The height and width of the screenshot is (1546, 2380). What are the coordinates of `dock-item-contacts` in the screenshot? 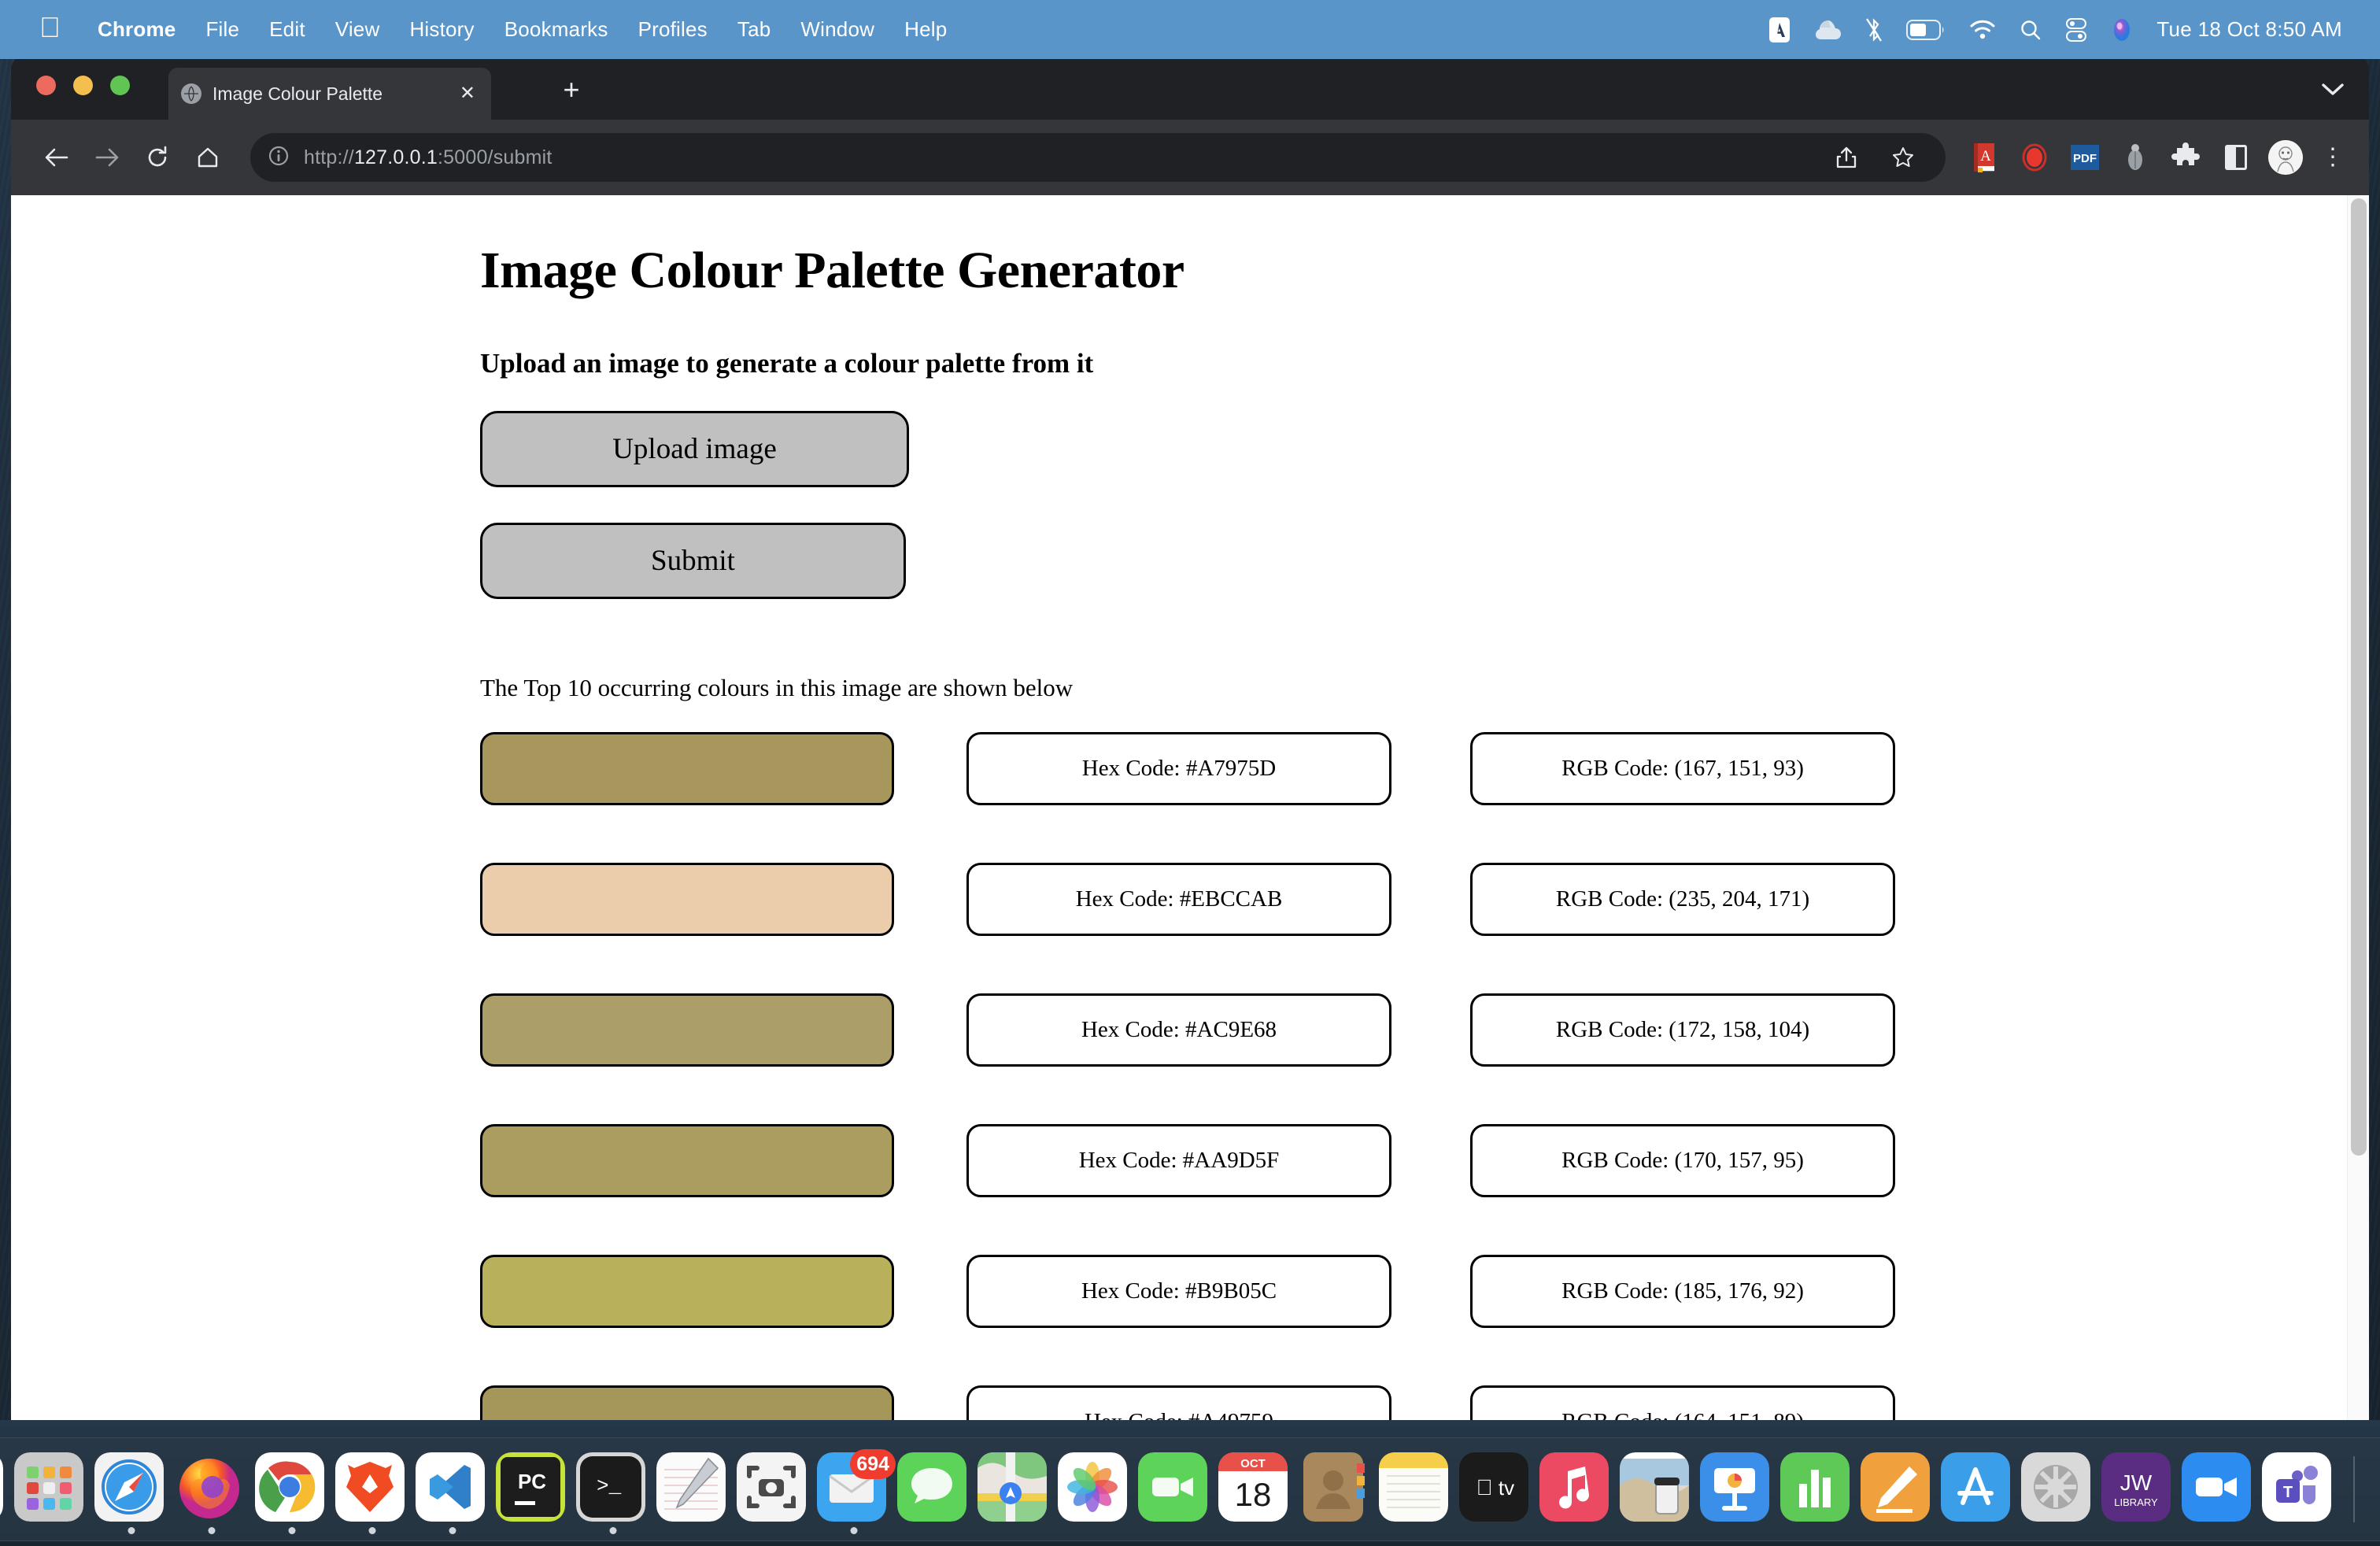 It's located at (1336, 1489).